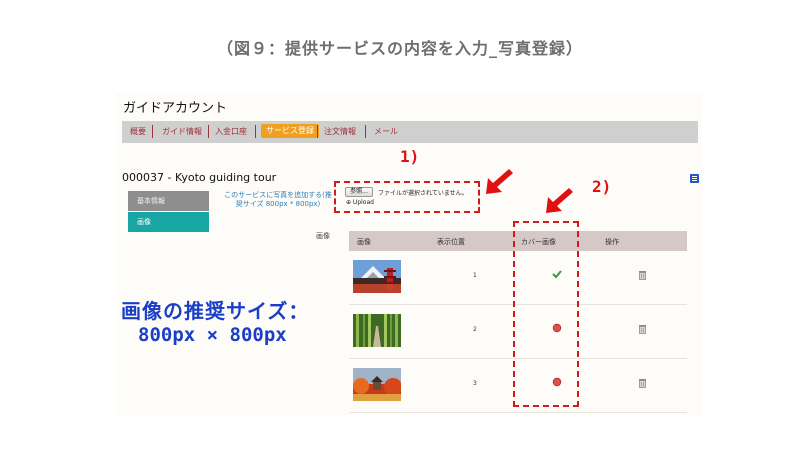  Describe the element at coordinates (290, 131) in the screenshot. I see `nav-item-service-registration: サービス登録` at that location.